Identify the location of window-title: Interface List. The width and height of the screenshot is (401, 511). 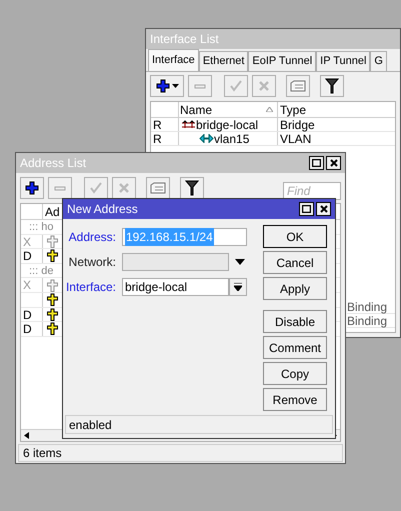
(185, 39).